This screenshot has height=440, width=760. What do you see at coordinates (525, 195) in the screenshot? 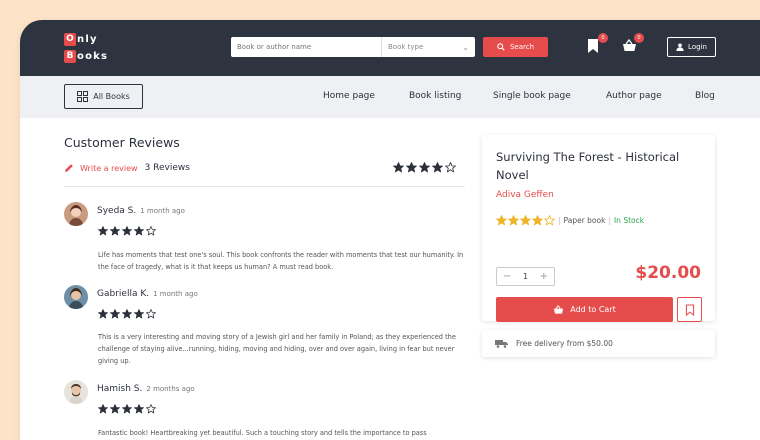
I see `product-author: Adiva Geffen` at bounding box center [525, 195].